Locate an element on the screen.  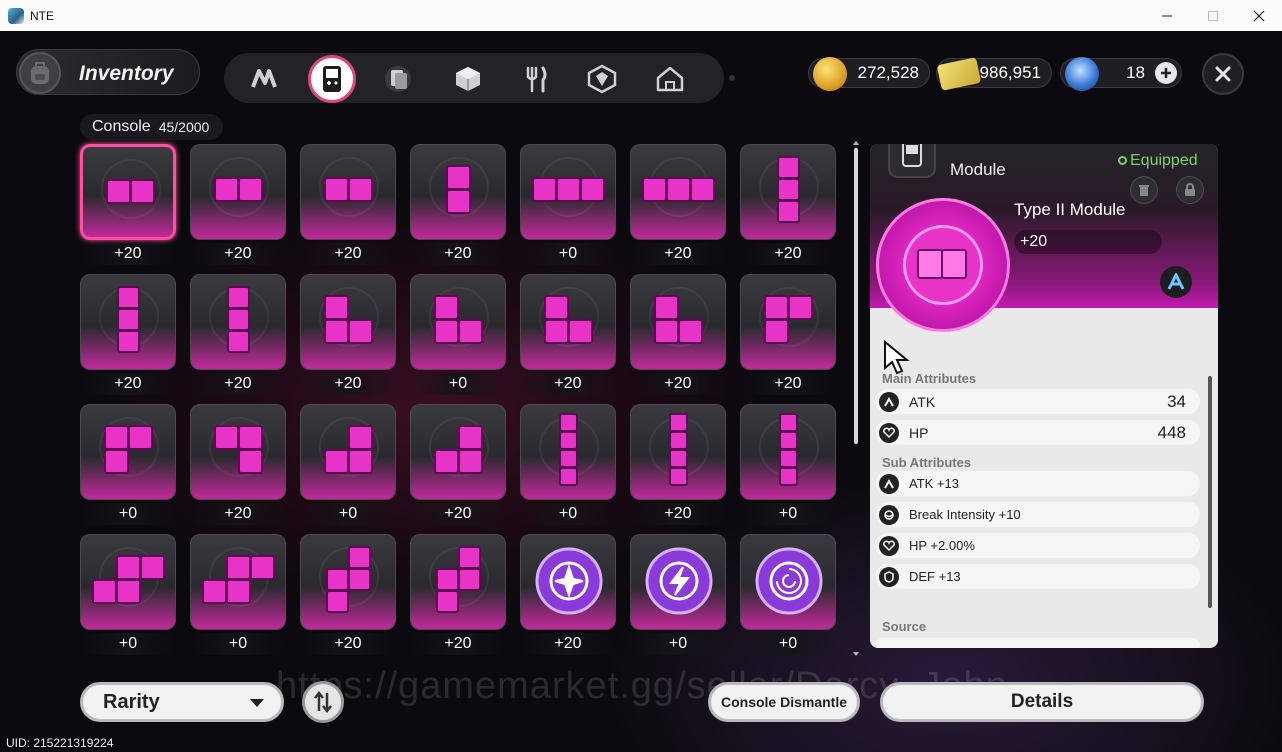
tab-cards is located at coordinates (398, 79).